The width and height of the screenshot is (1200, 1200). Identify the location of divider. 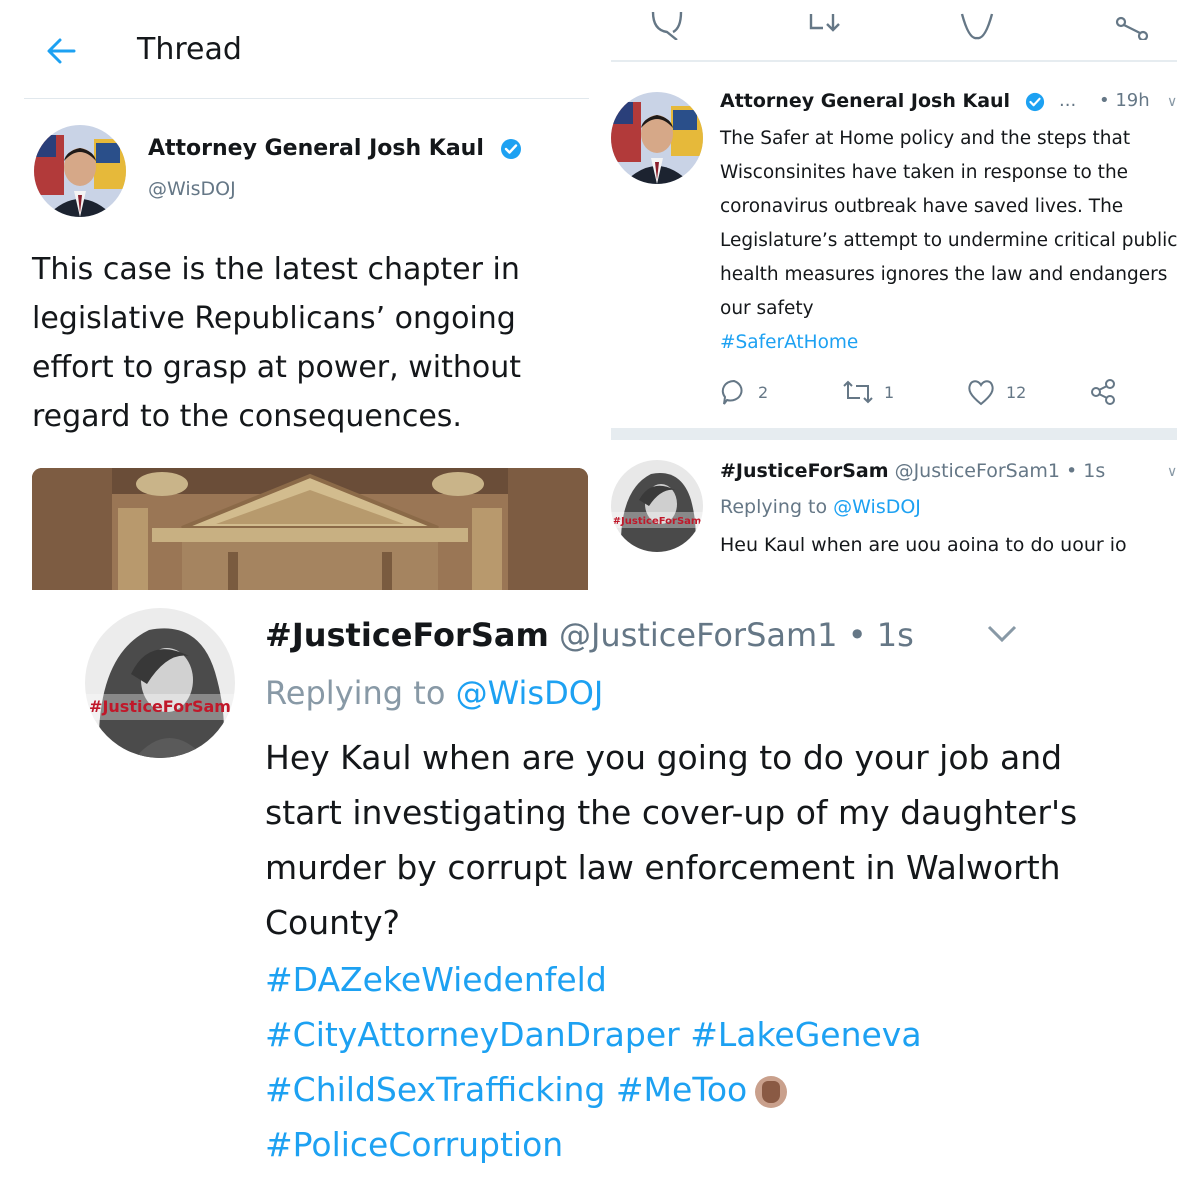
(894, 434).